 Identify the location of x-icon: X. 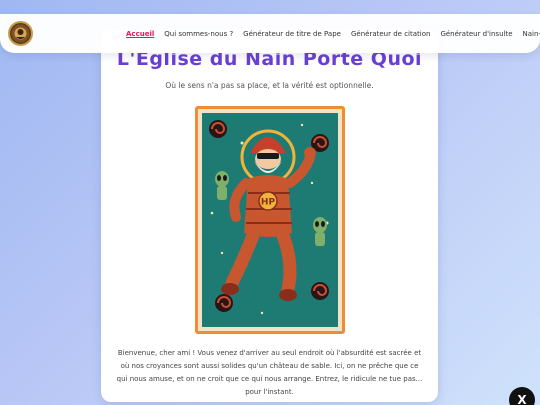
(522, 399).